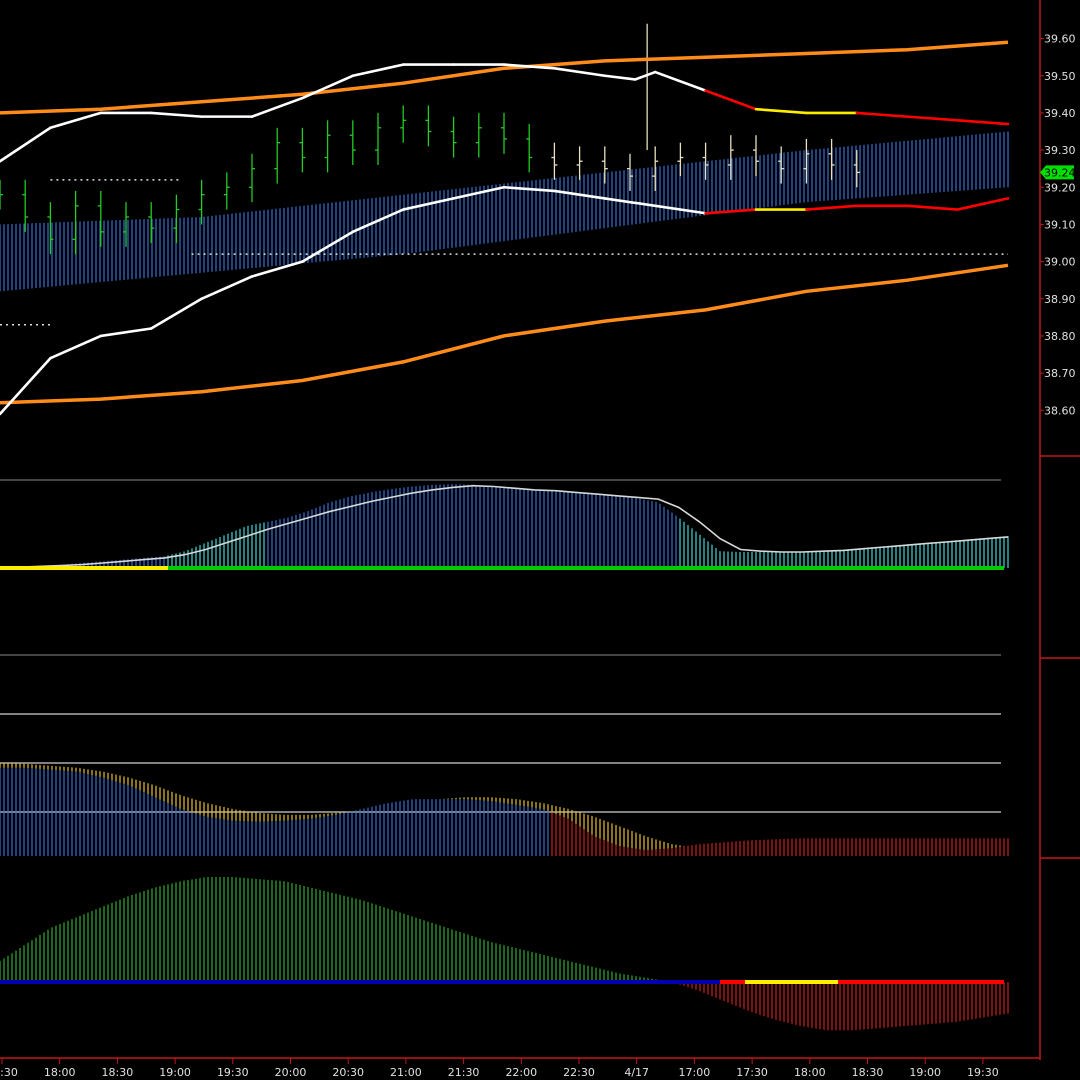  What do you see at coordinates (579, 1072) in the screenshot?
I see `x-tick-label: 22:30` at bounding box center [579, 1072].